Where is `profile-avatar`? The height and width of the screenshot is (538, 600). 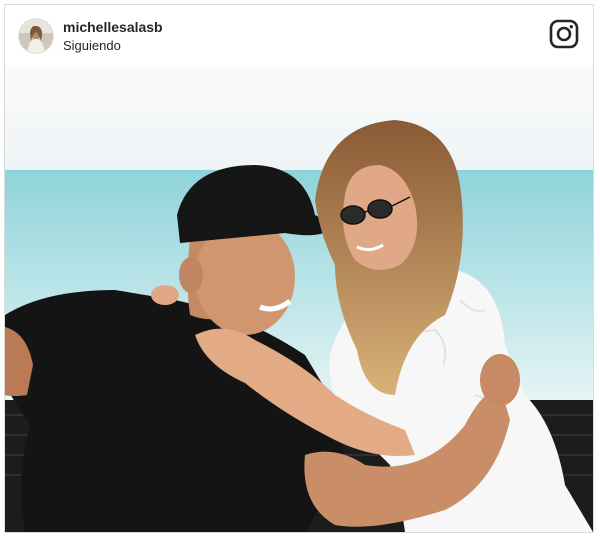 profile-avatar is located at coordinates (36, 36).